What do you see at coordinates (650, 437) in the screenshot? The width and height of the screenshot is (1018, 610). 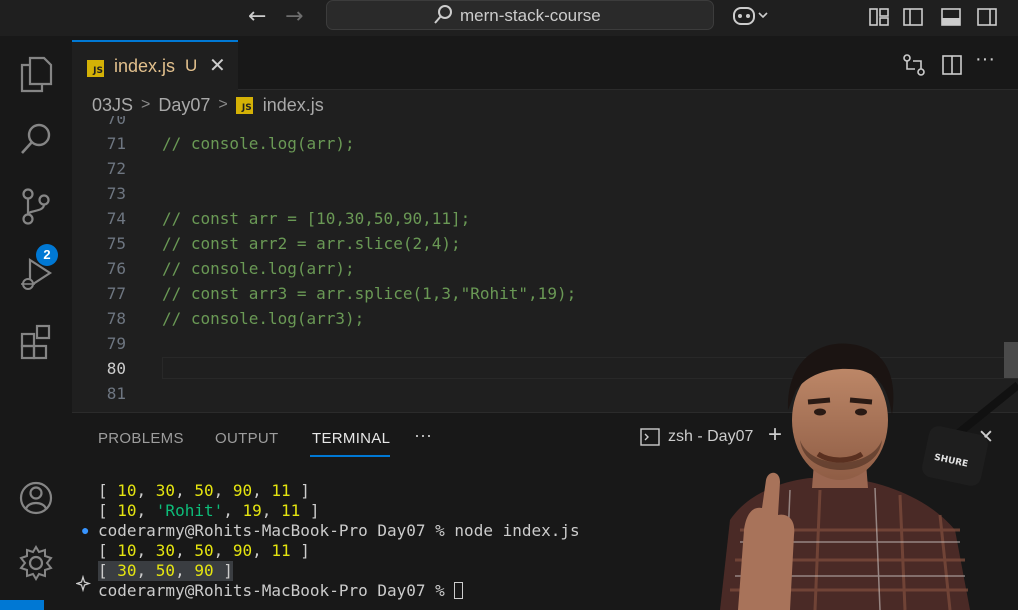 I see `terminal-icon` at bounding box center [650, 437].